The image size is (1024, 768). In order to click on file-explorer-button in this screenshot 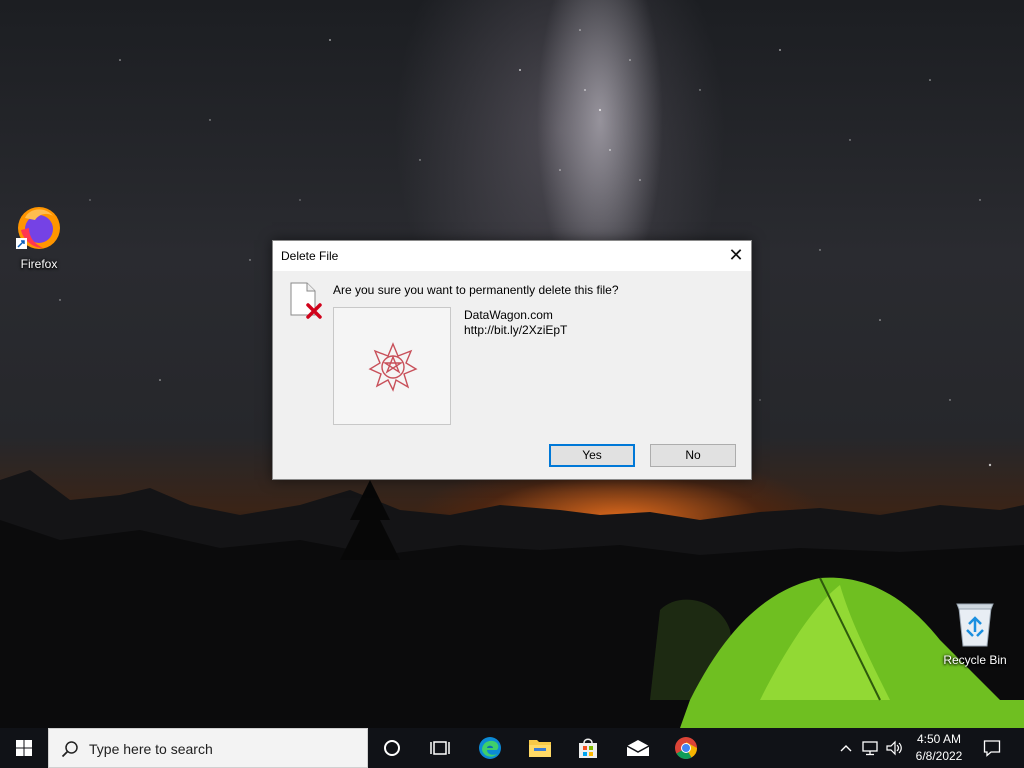, I will do `click(540, 748)`.